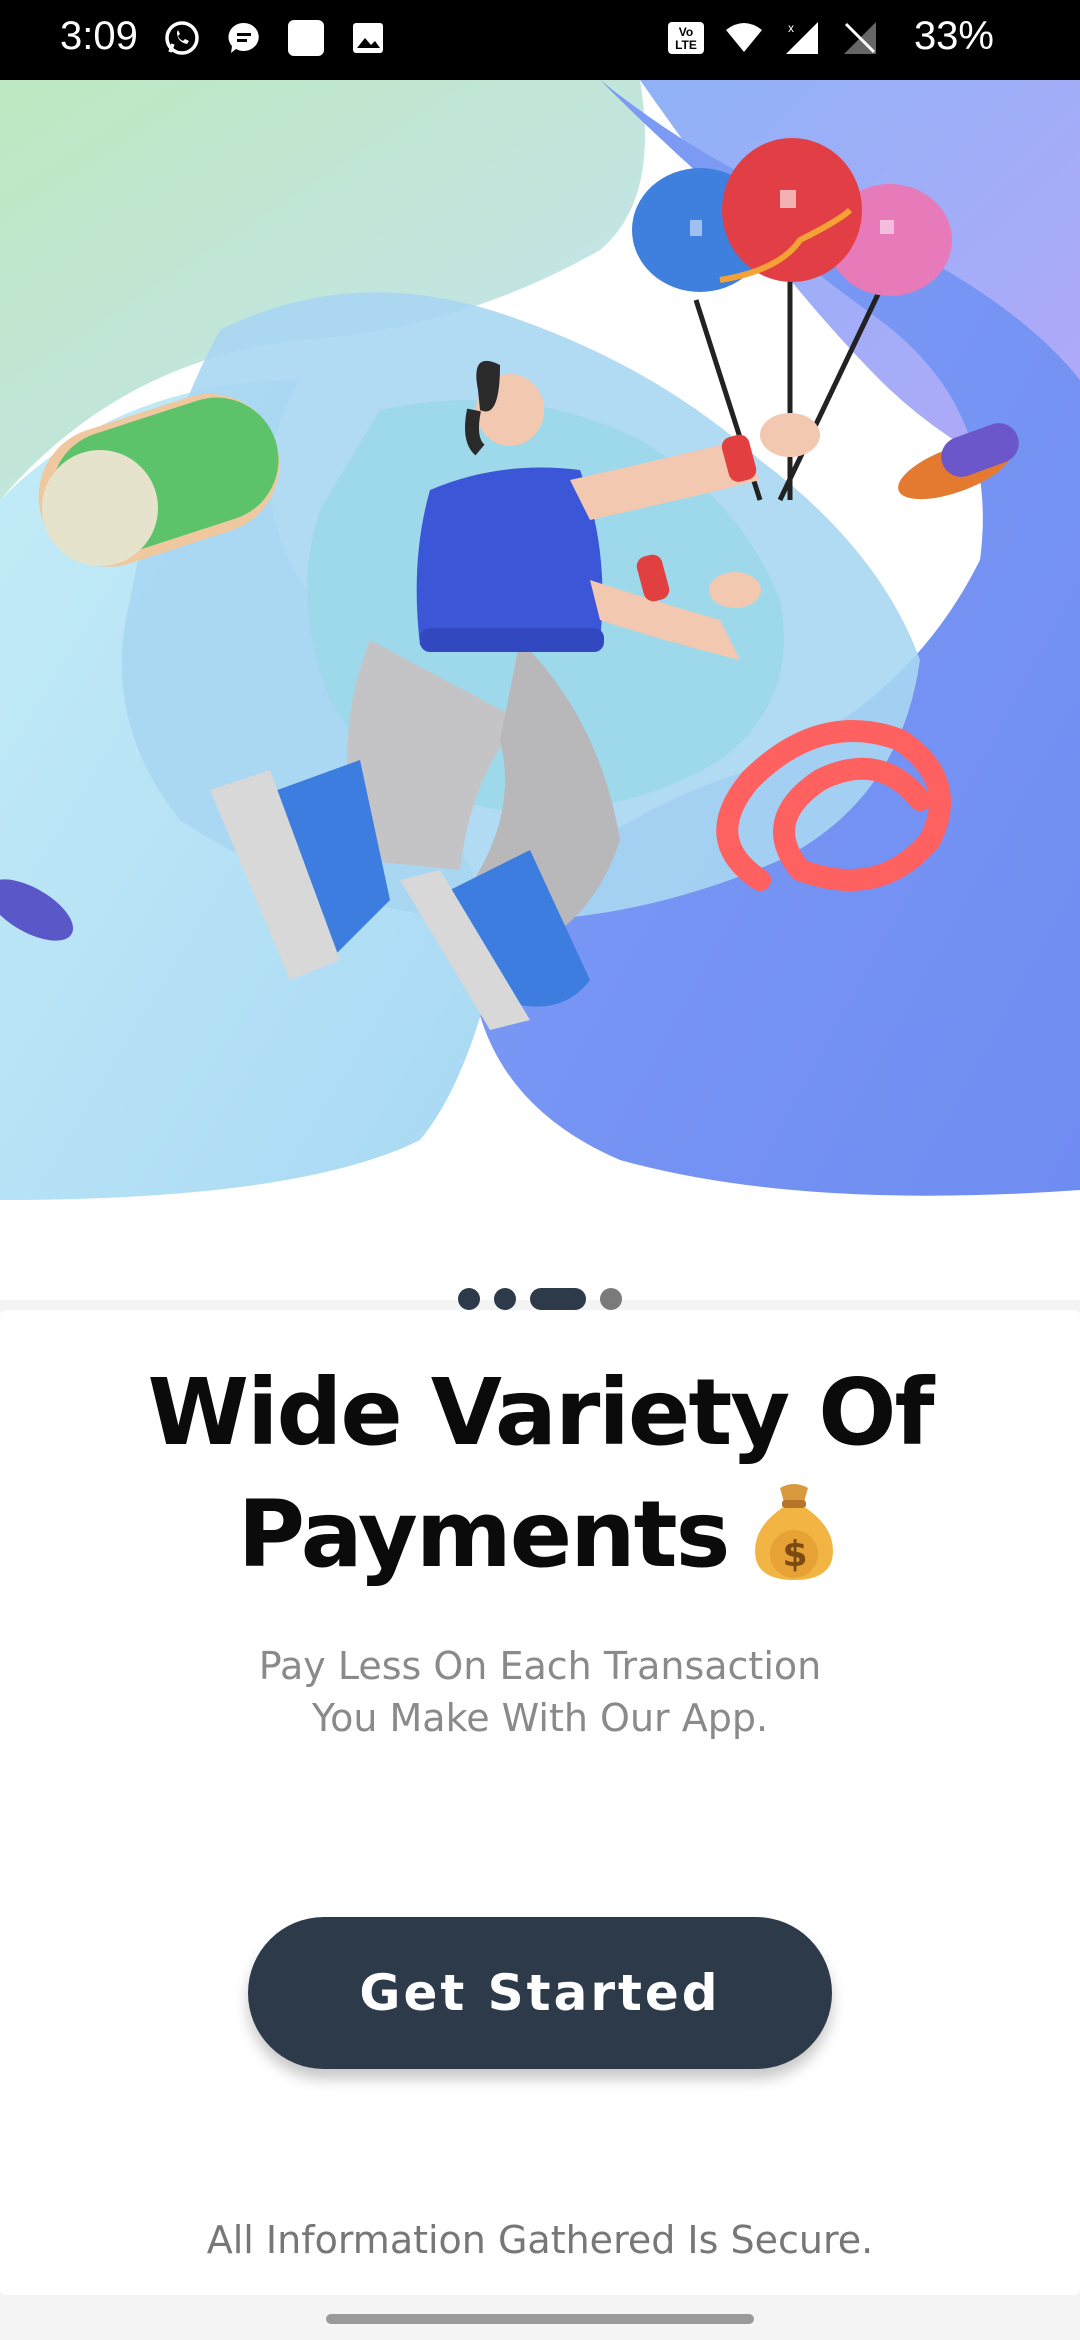  I want to click on page-indicator, so click(540, 1299).